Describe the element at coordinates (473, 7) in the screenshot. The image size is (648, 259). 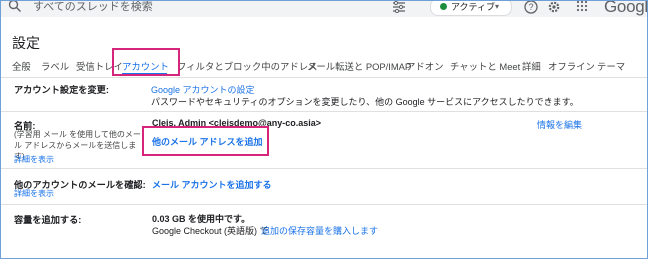
I see `status-label: アクティブ` at that location.